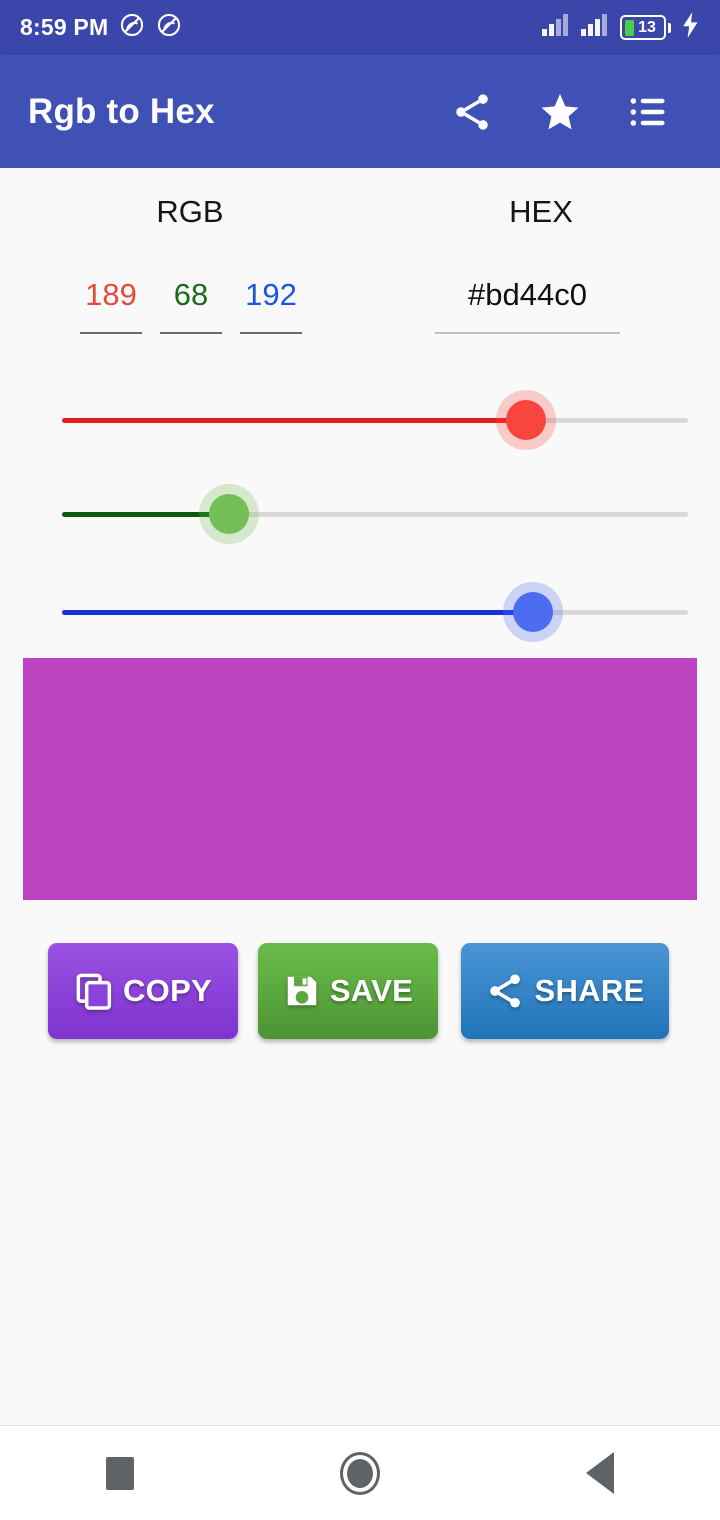  I want to click on hex-value-input: #bd44c0, so click(527, 306).